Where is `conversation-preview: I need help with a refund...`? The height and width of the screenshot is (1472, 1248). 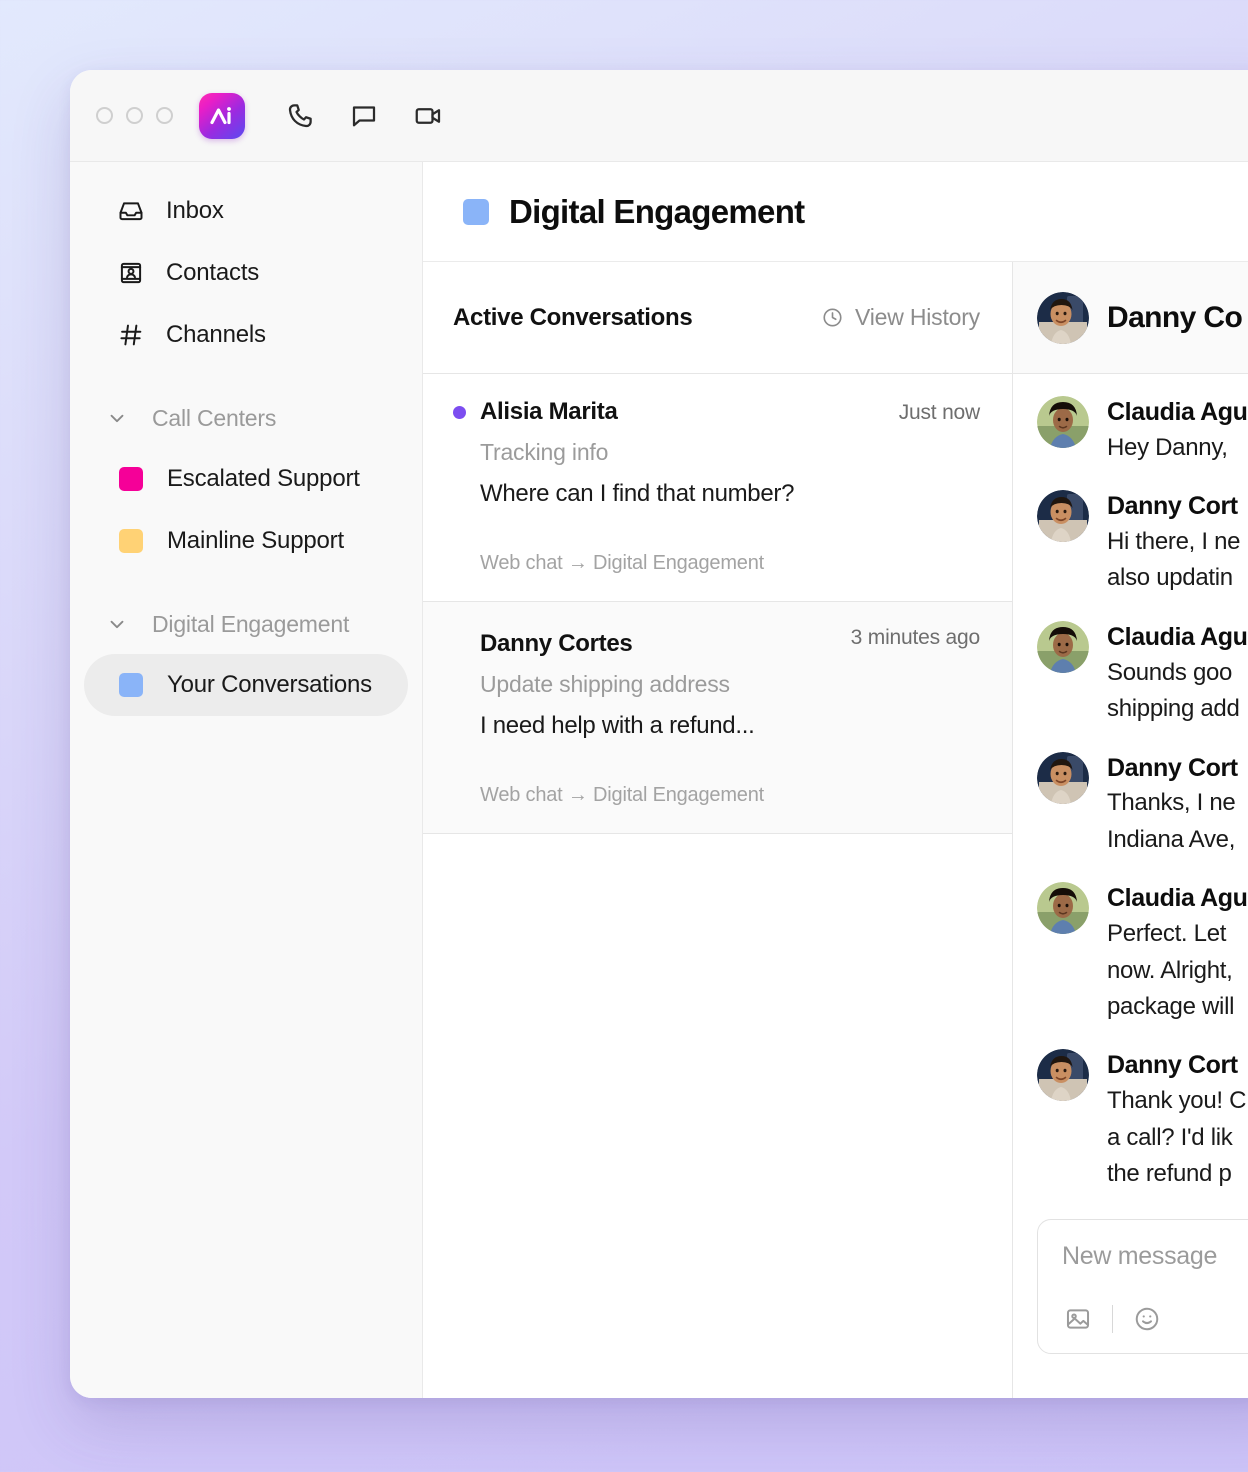 conversation-preview: I need help with a refund... is located at coordinates (617, 725).